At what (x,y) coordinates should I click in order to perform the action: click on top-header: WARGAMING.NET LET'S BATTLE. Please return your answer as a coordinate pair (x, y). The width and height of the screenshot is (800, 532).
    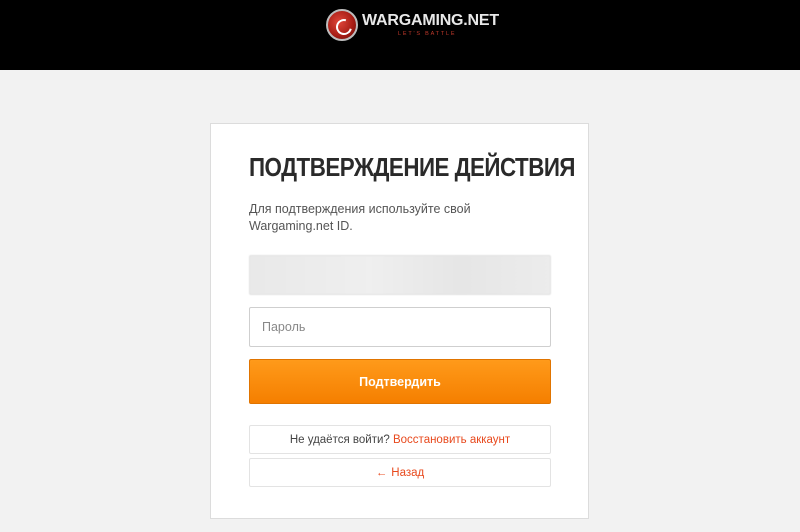
    Looking at the image, I should click on (400, 35).